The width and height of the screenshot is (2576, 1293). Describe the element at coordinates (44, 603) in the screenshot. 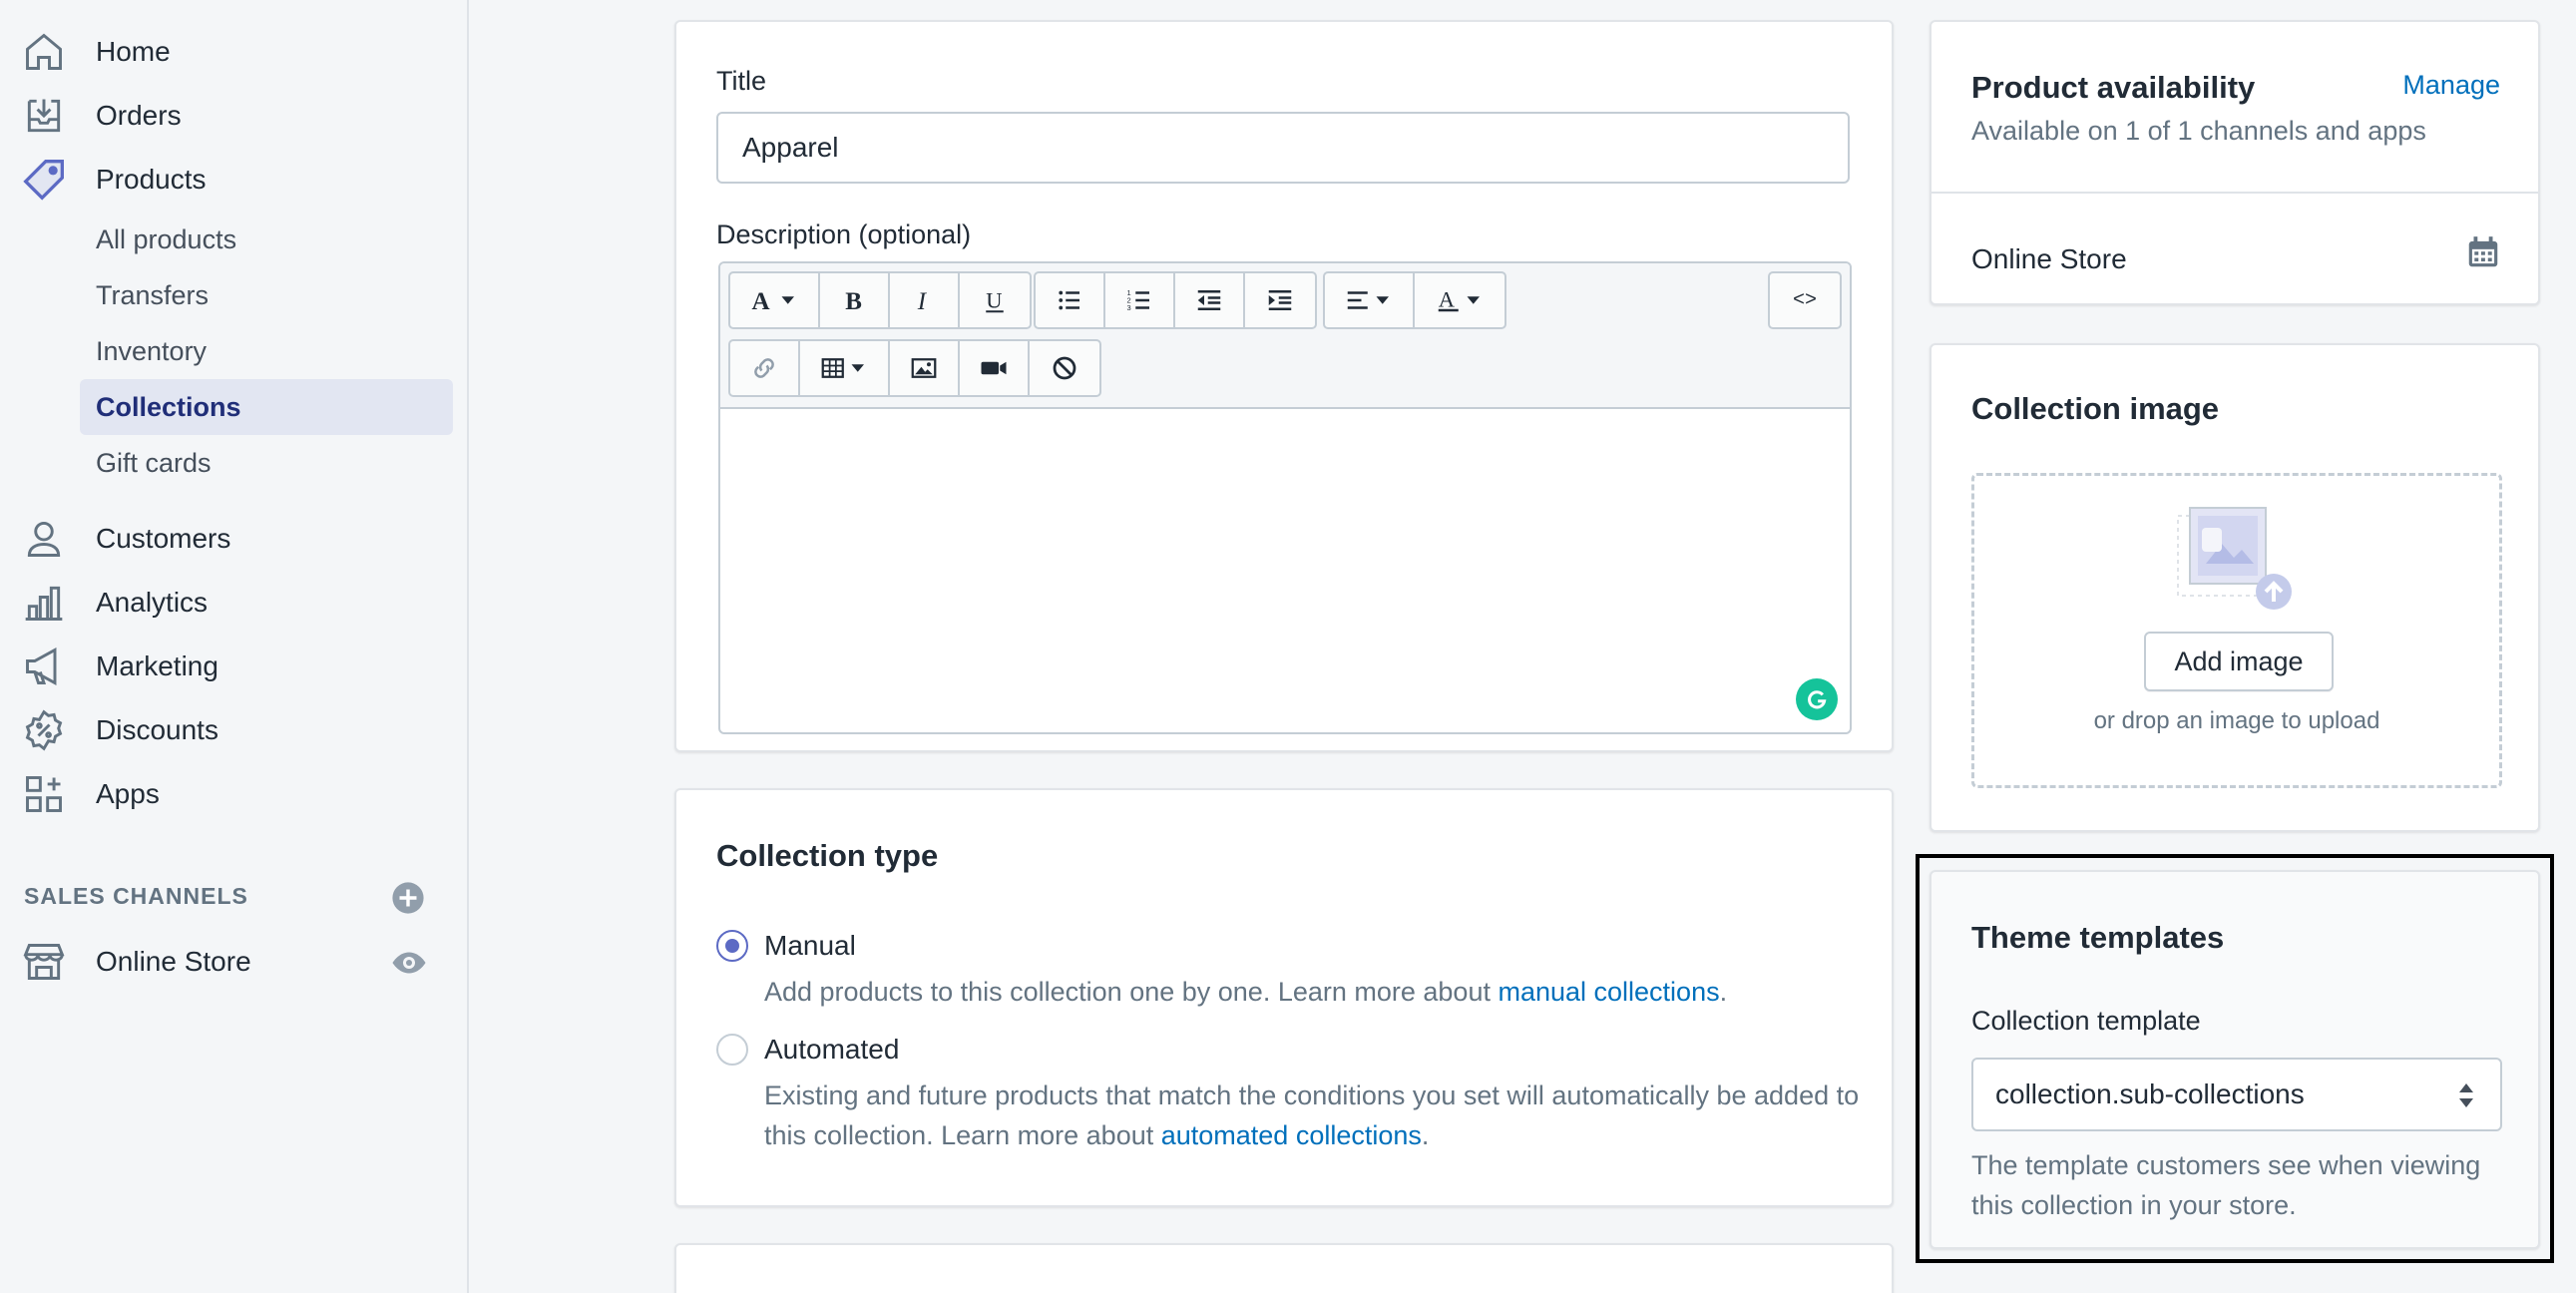

I see `bar-chart-icon` at that location.